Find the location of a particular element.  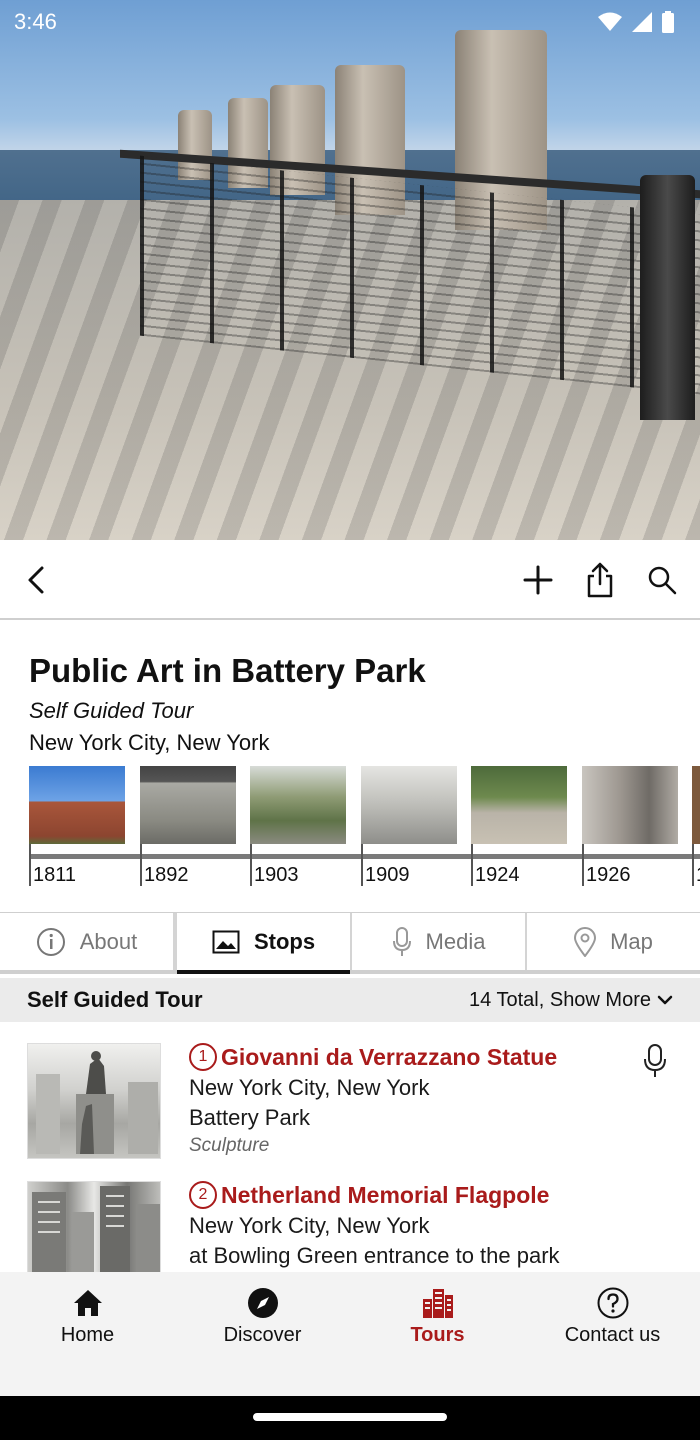

toolbar is located at coordinates (350, 580).